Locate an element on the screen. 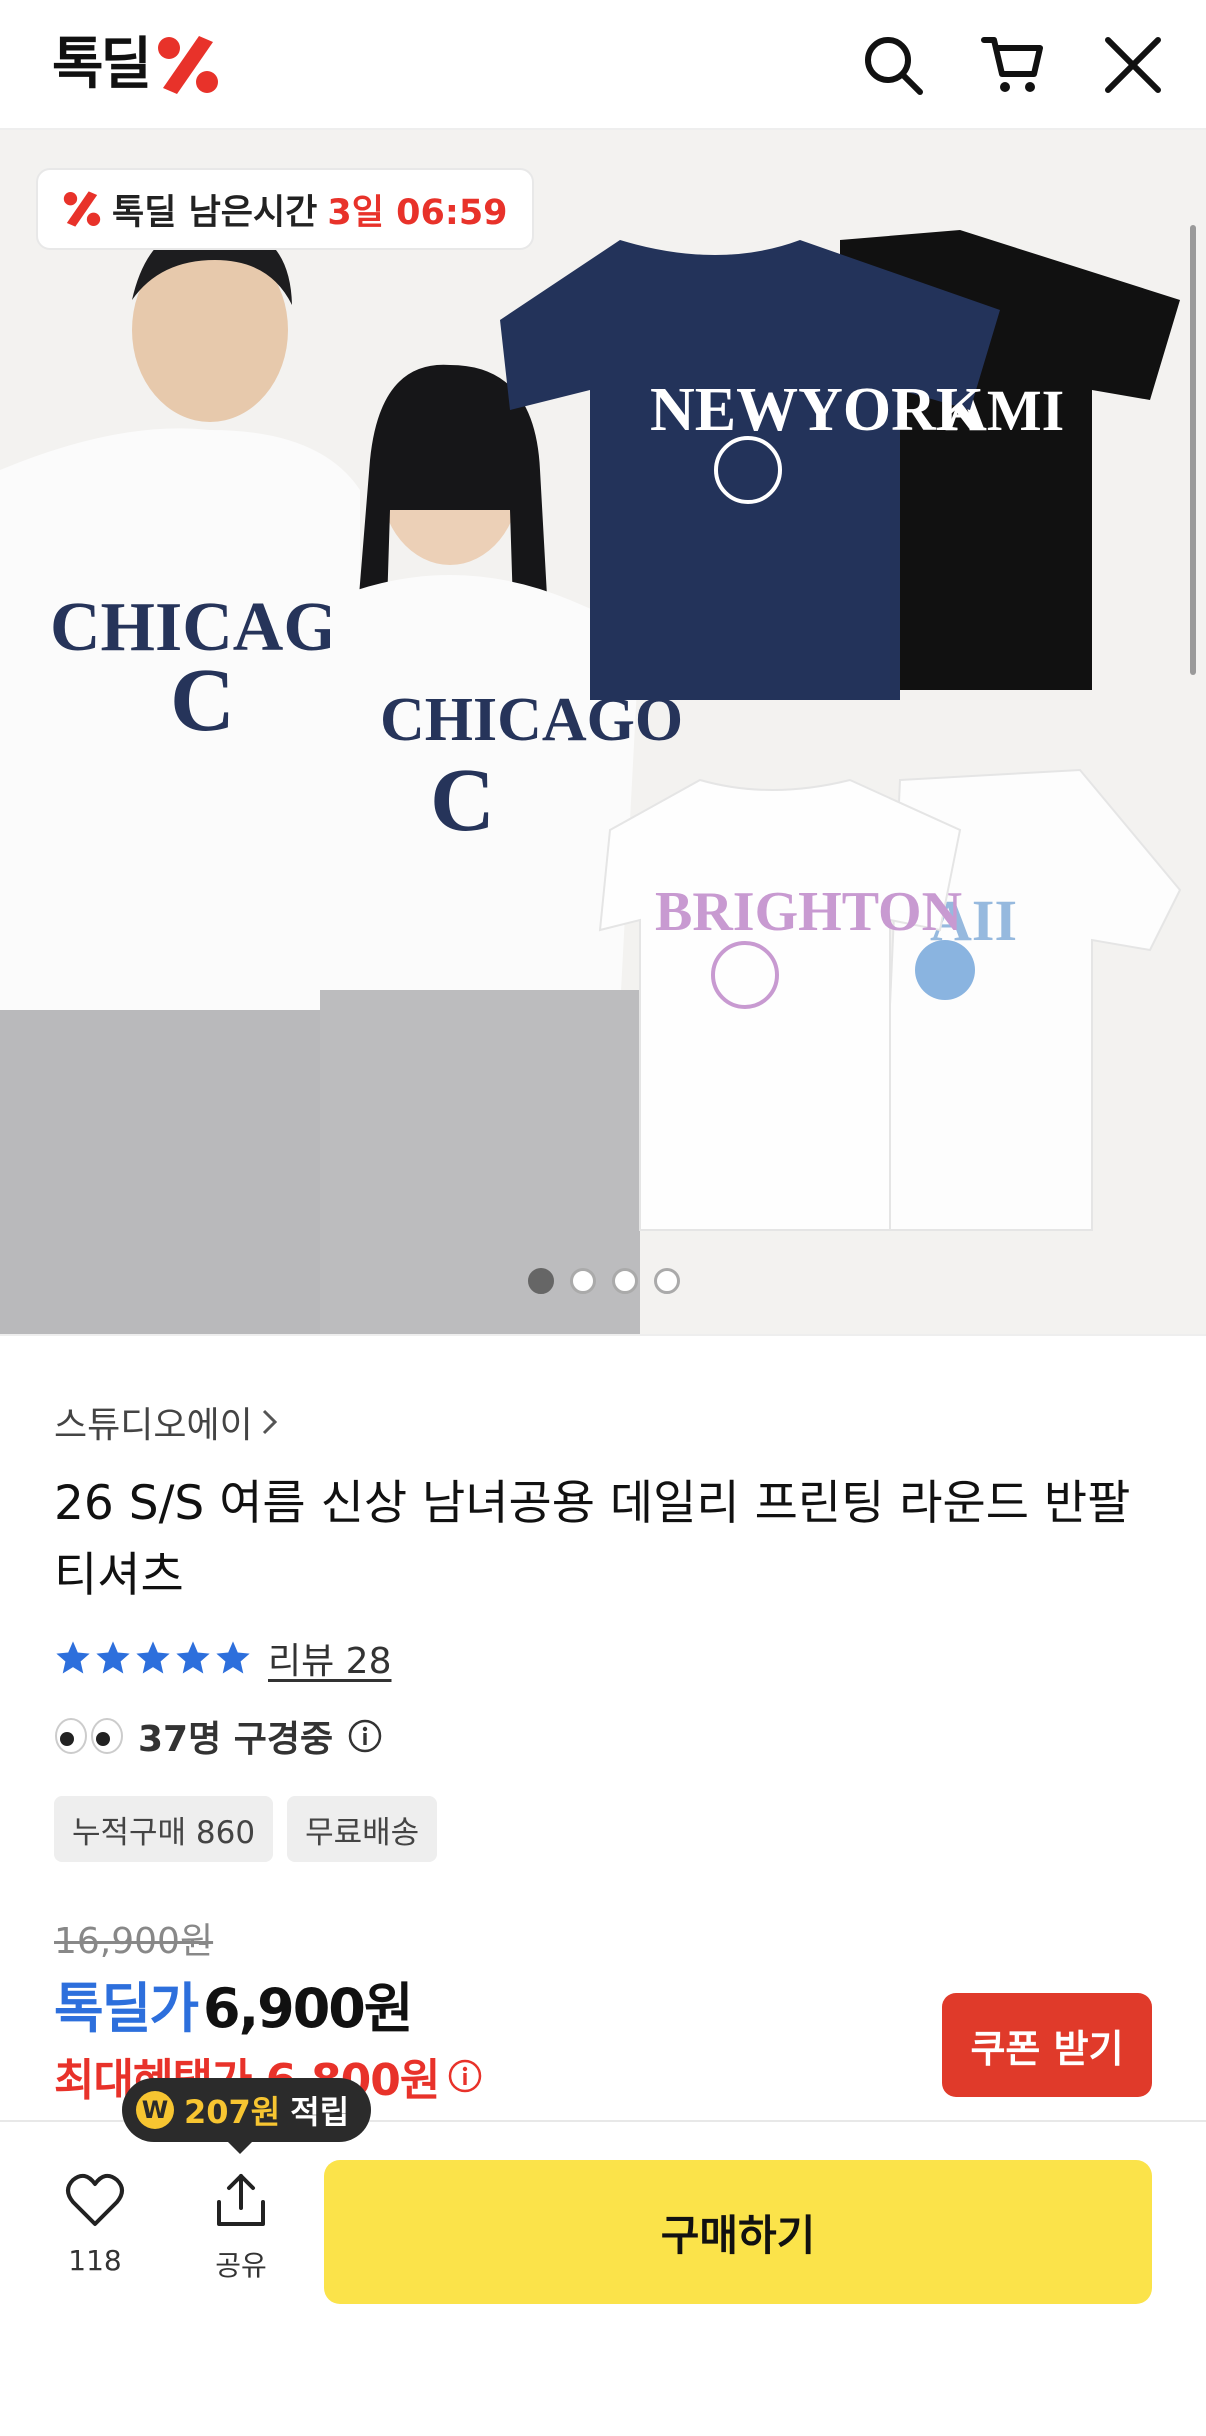 This screenshot has width=1206, height=2436. like-button: 118 is located at coordinates (95, 2224).